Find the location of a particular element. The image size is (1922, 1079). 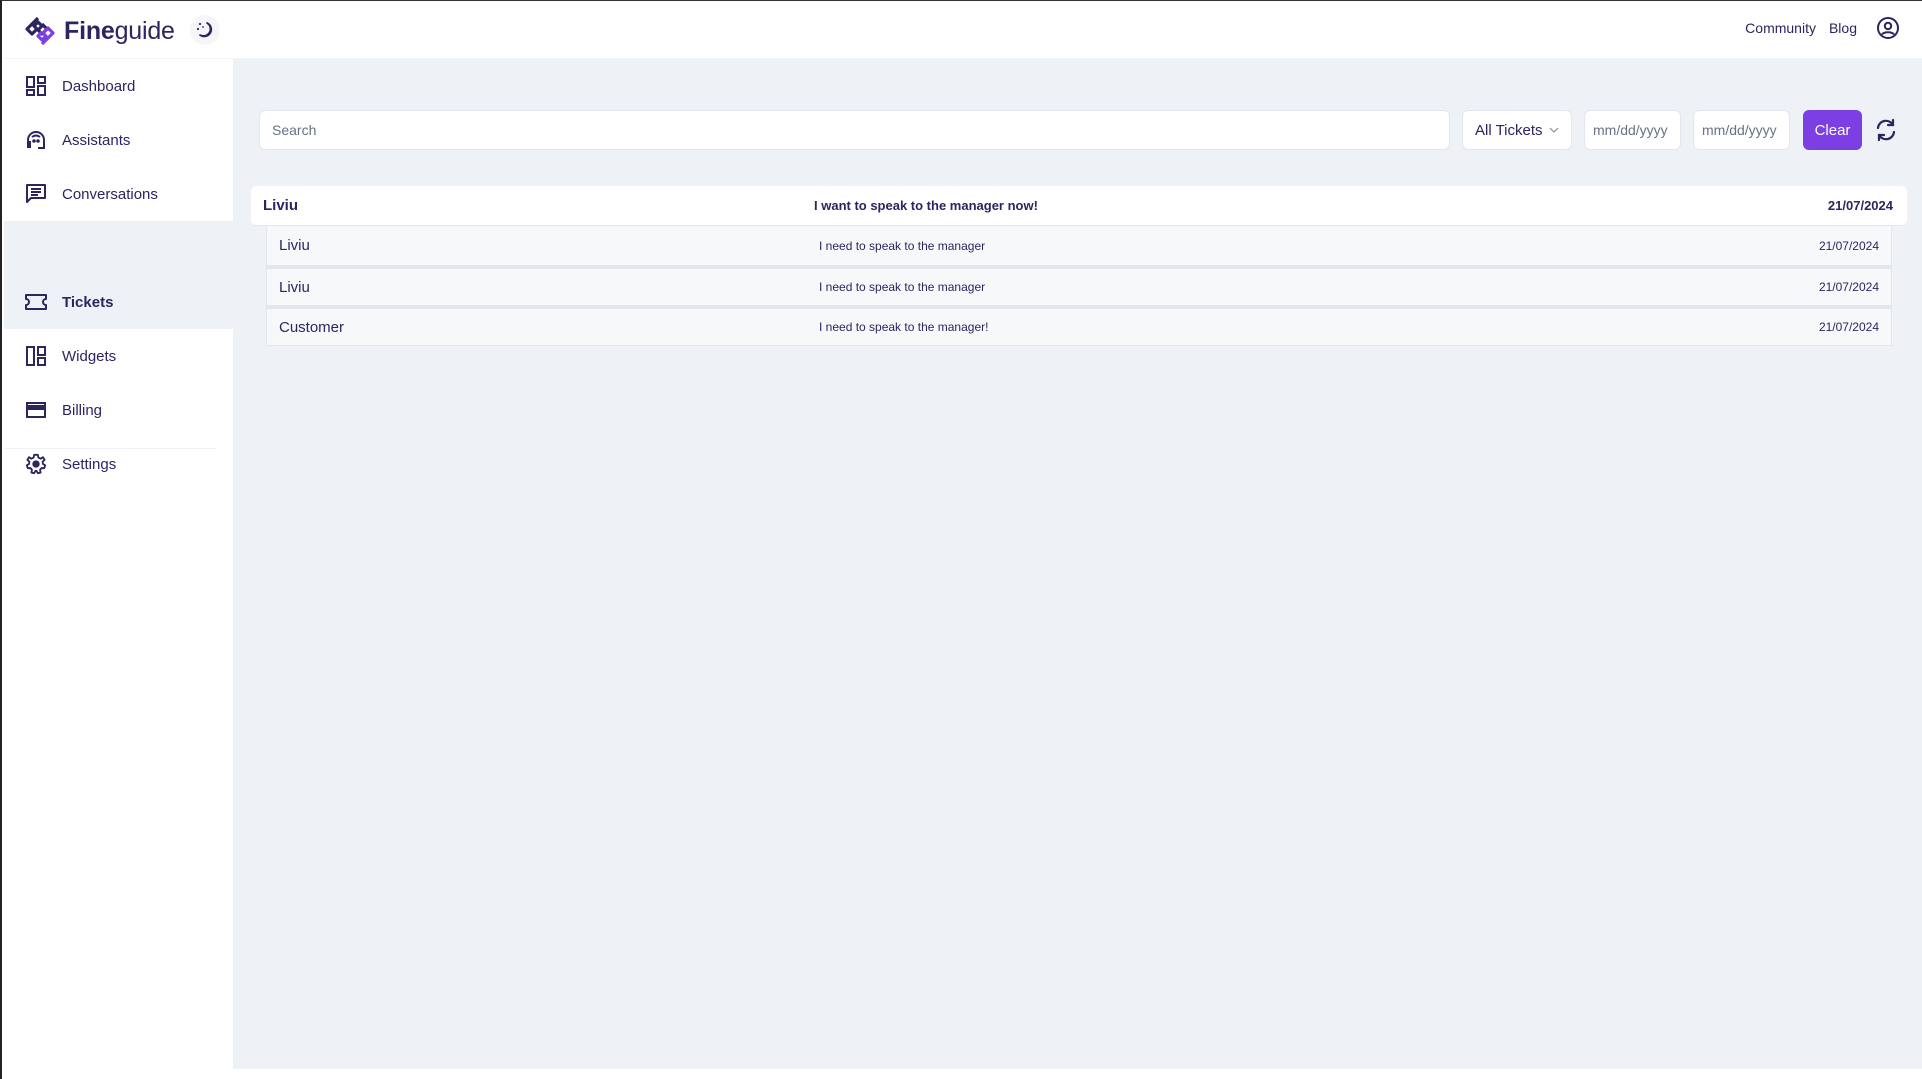

clear-filters-button: Clear is located at coordinates (1832, 130).